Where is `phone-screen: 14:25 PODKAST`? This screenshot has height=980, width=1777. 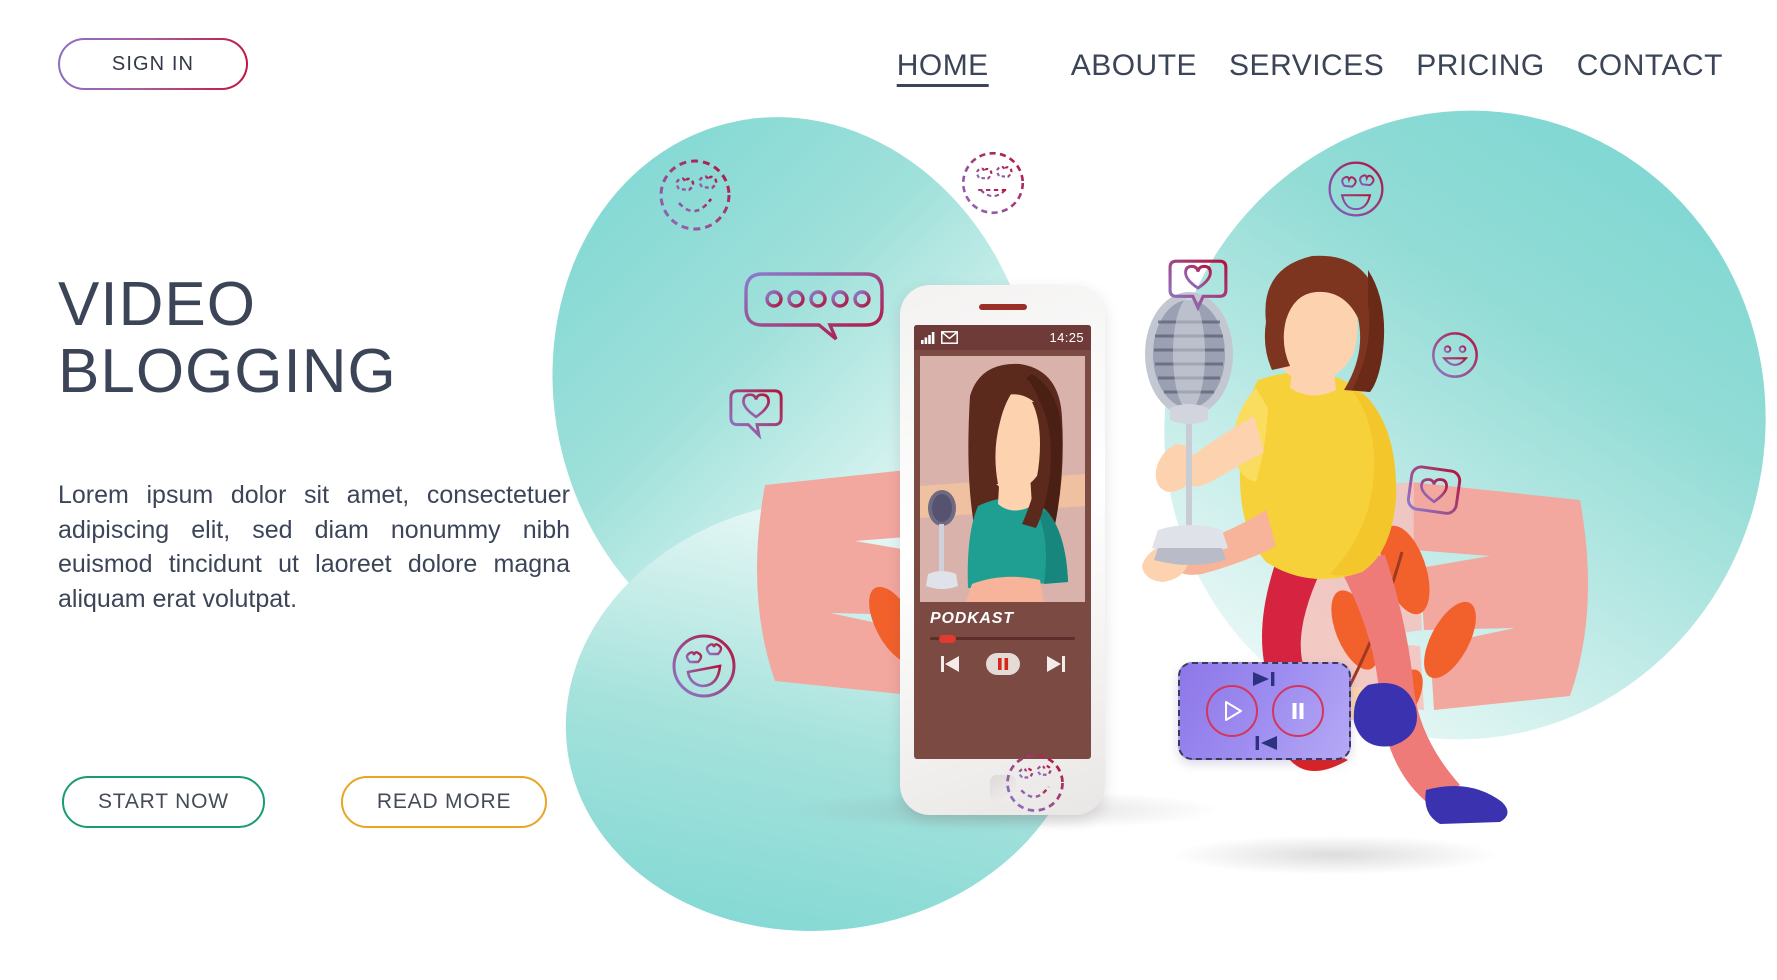 phone-screen: 14:25 PODKAST is located at coordinates (1002, 542).